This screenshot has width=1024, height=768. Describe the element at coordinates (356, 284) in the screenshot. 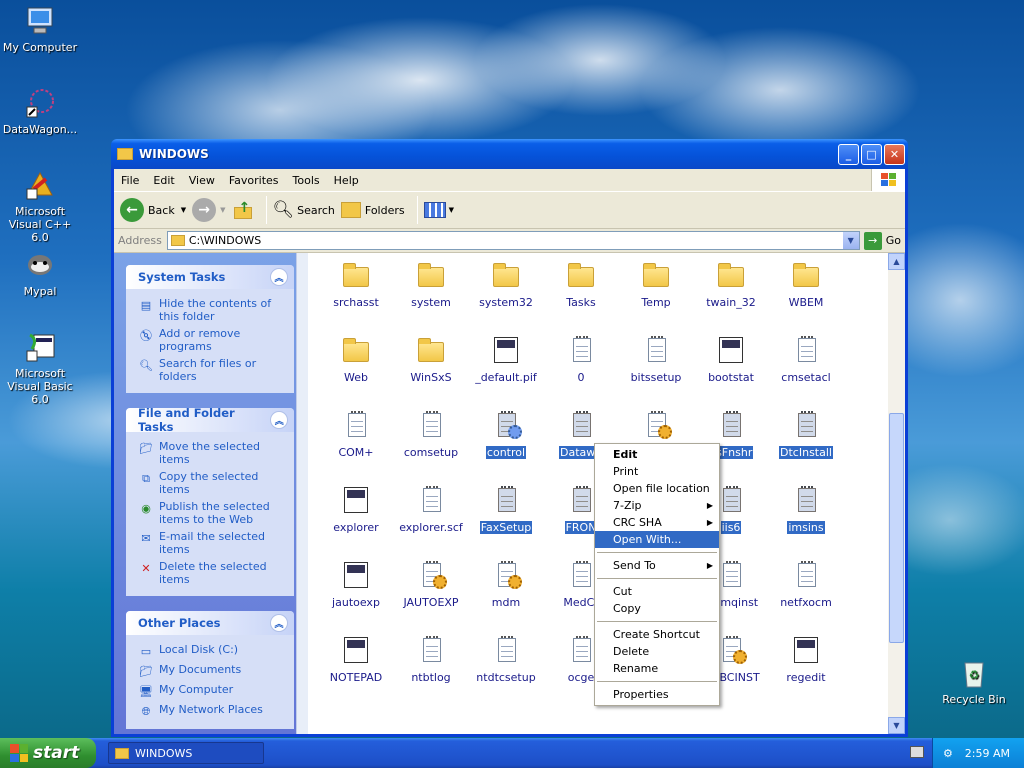

I see `file-item: srchasst` at that location.